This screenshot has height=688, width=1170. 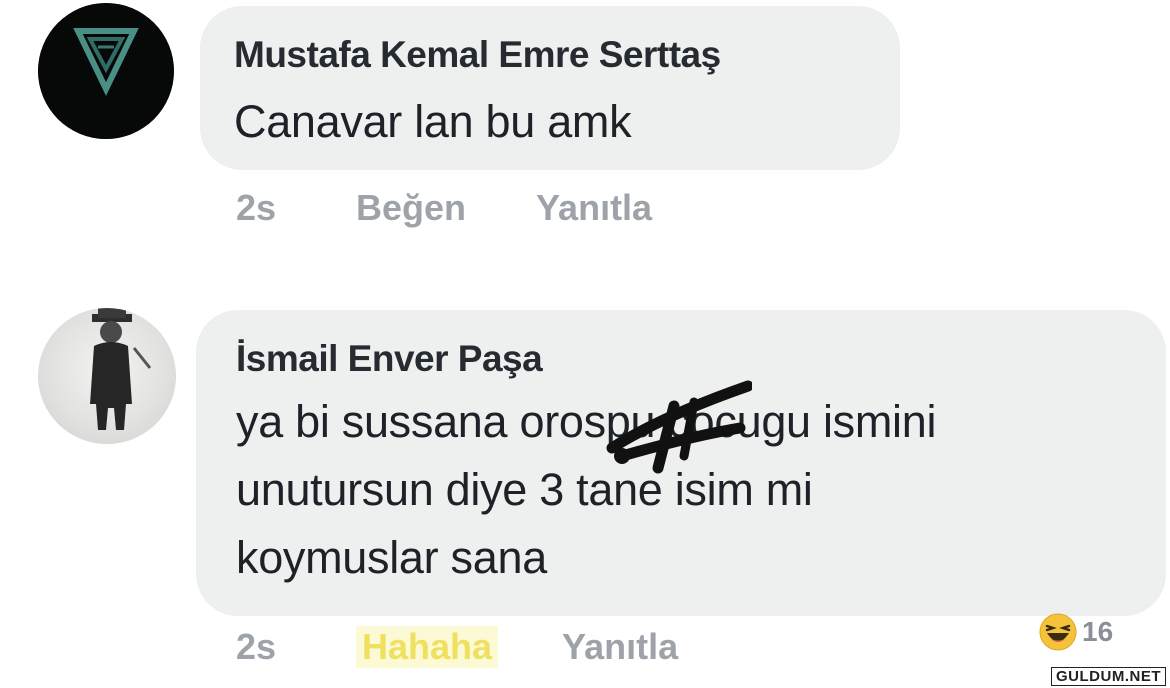 What do you see at coordinates (586, 421) in the screenshot?
I see `comment-text-line: ya bi sussana orospu cocugu ismini` at bounding box center [586, 421].